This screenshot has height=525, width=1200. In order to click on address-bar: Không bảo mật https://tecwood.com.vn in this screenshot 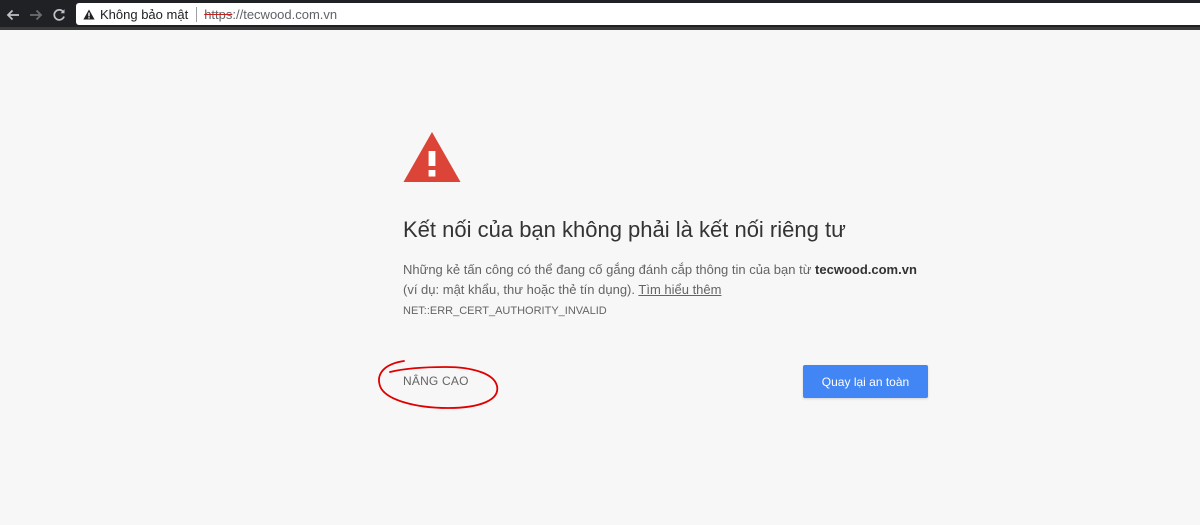, I will do `click(638, 14)`.